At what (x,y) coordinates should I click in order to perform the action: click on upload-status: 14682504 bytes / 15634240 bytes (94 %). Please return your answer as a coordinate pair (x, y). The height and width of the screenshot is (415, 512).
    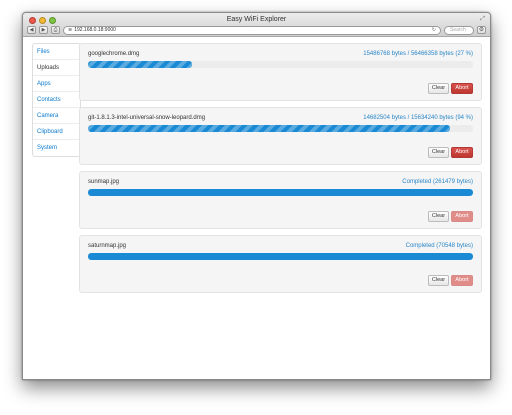
    Looking at the image, I should click on (418, 118).